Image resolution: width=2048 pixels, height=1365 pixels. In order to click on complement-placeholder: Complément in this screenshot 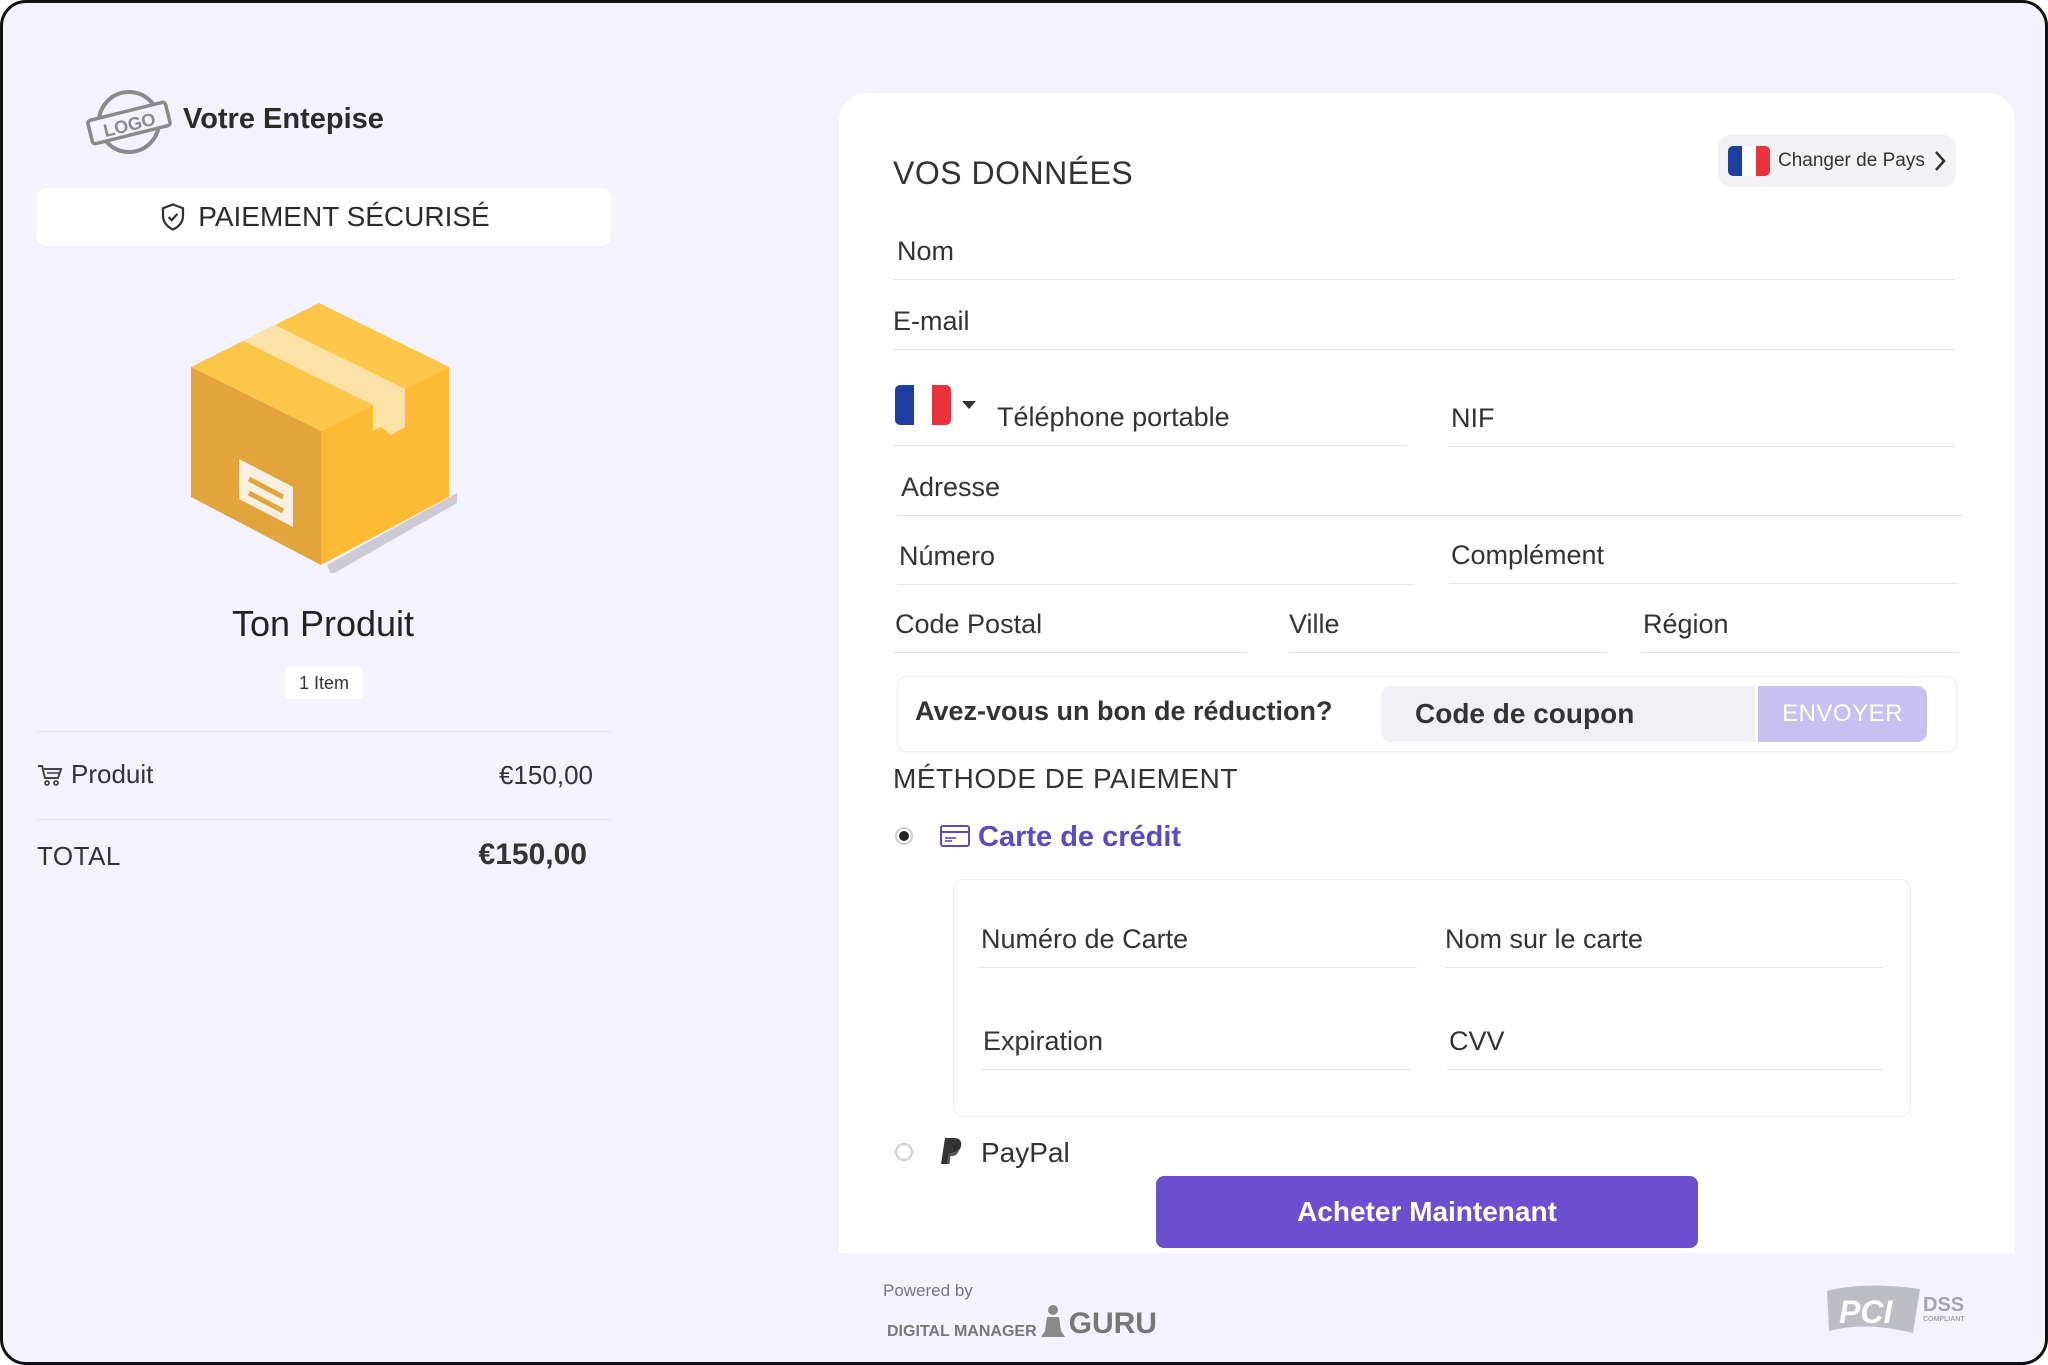, I will do `click(1528, 555)`.